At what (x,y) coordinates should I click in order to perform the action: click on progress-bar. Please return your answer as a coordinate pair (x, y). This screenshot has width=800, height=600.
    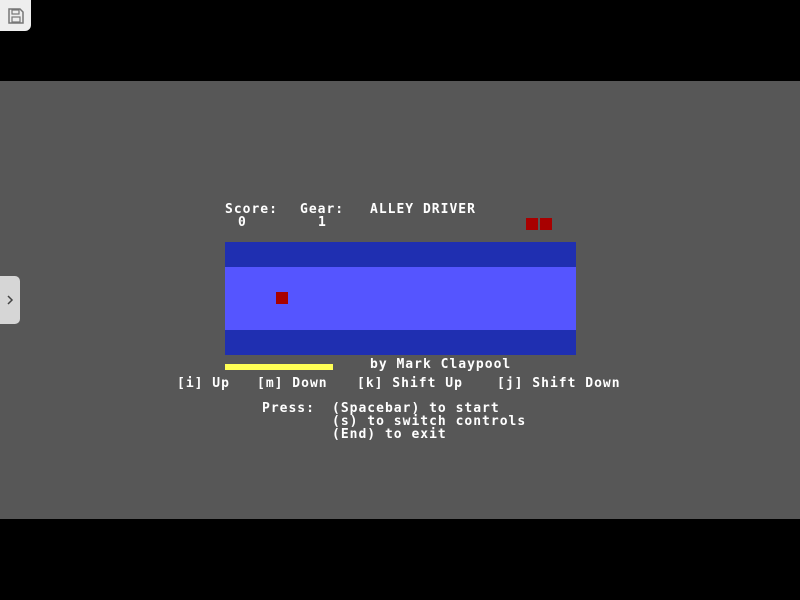
    Looking at the image, I should click on (279, 367).